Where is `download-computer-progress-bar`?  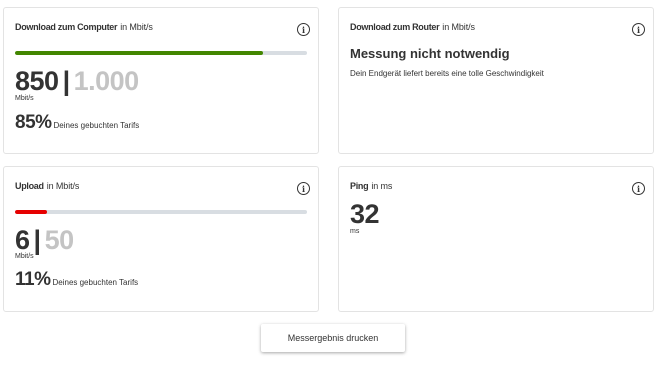 download-computer-progress-bar is located at coordinates (161, 53).